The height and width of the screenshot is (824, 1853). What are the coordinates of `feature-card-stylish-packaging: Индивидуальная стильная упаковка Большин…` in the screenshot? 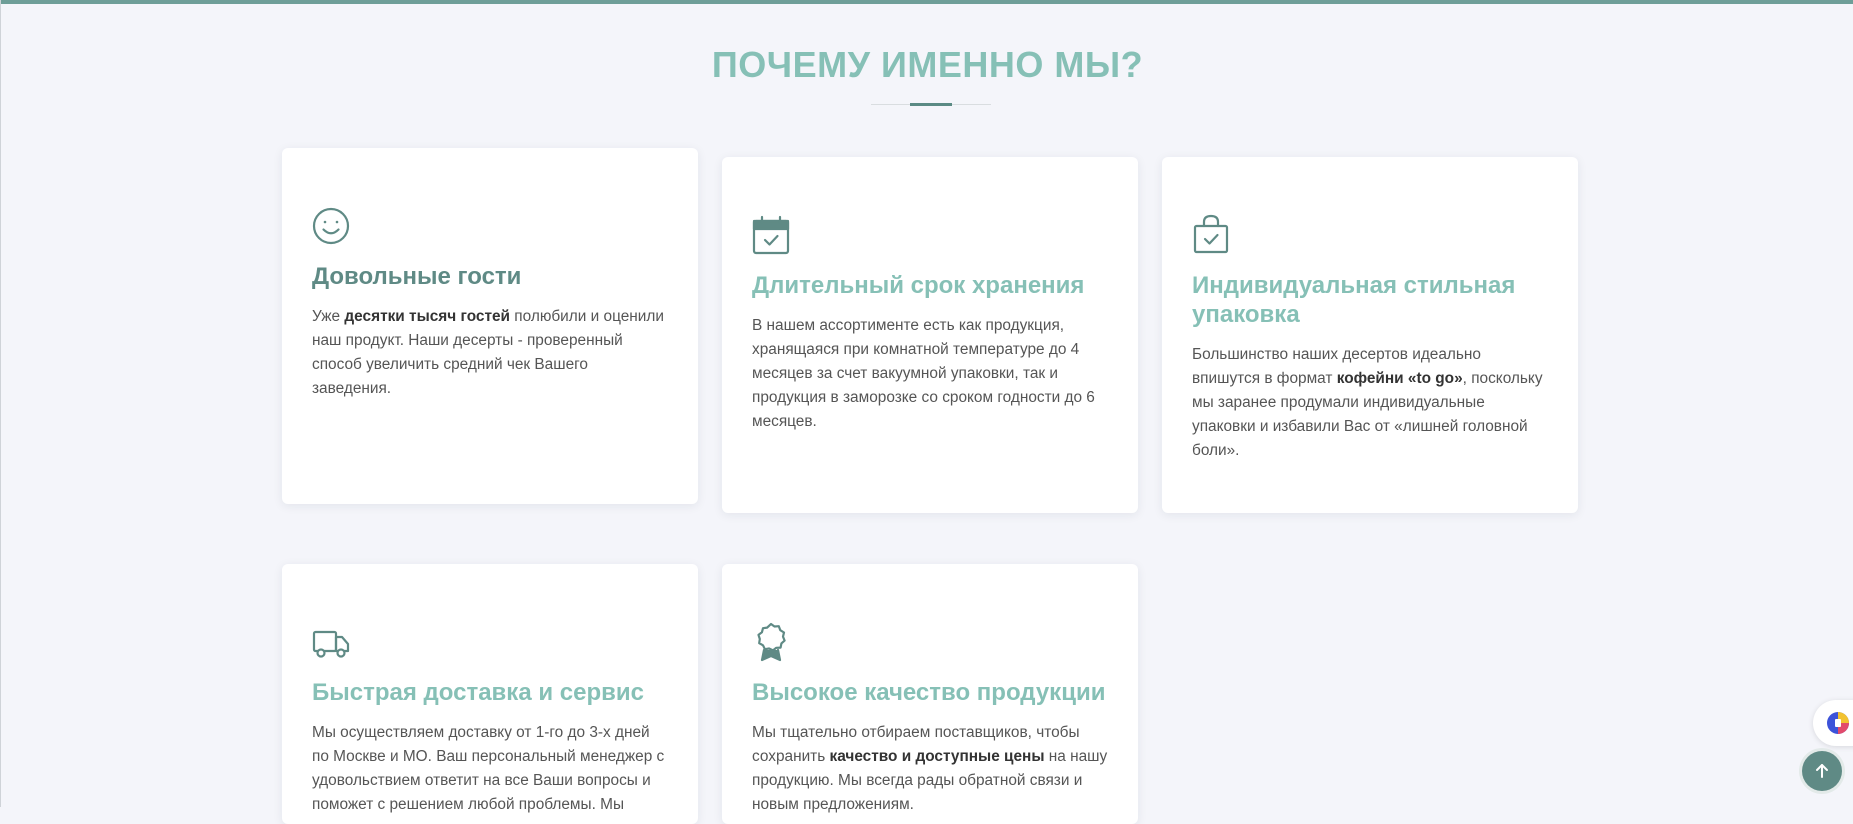 It's located at (1370, 335).